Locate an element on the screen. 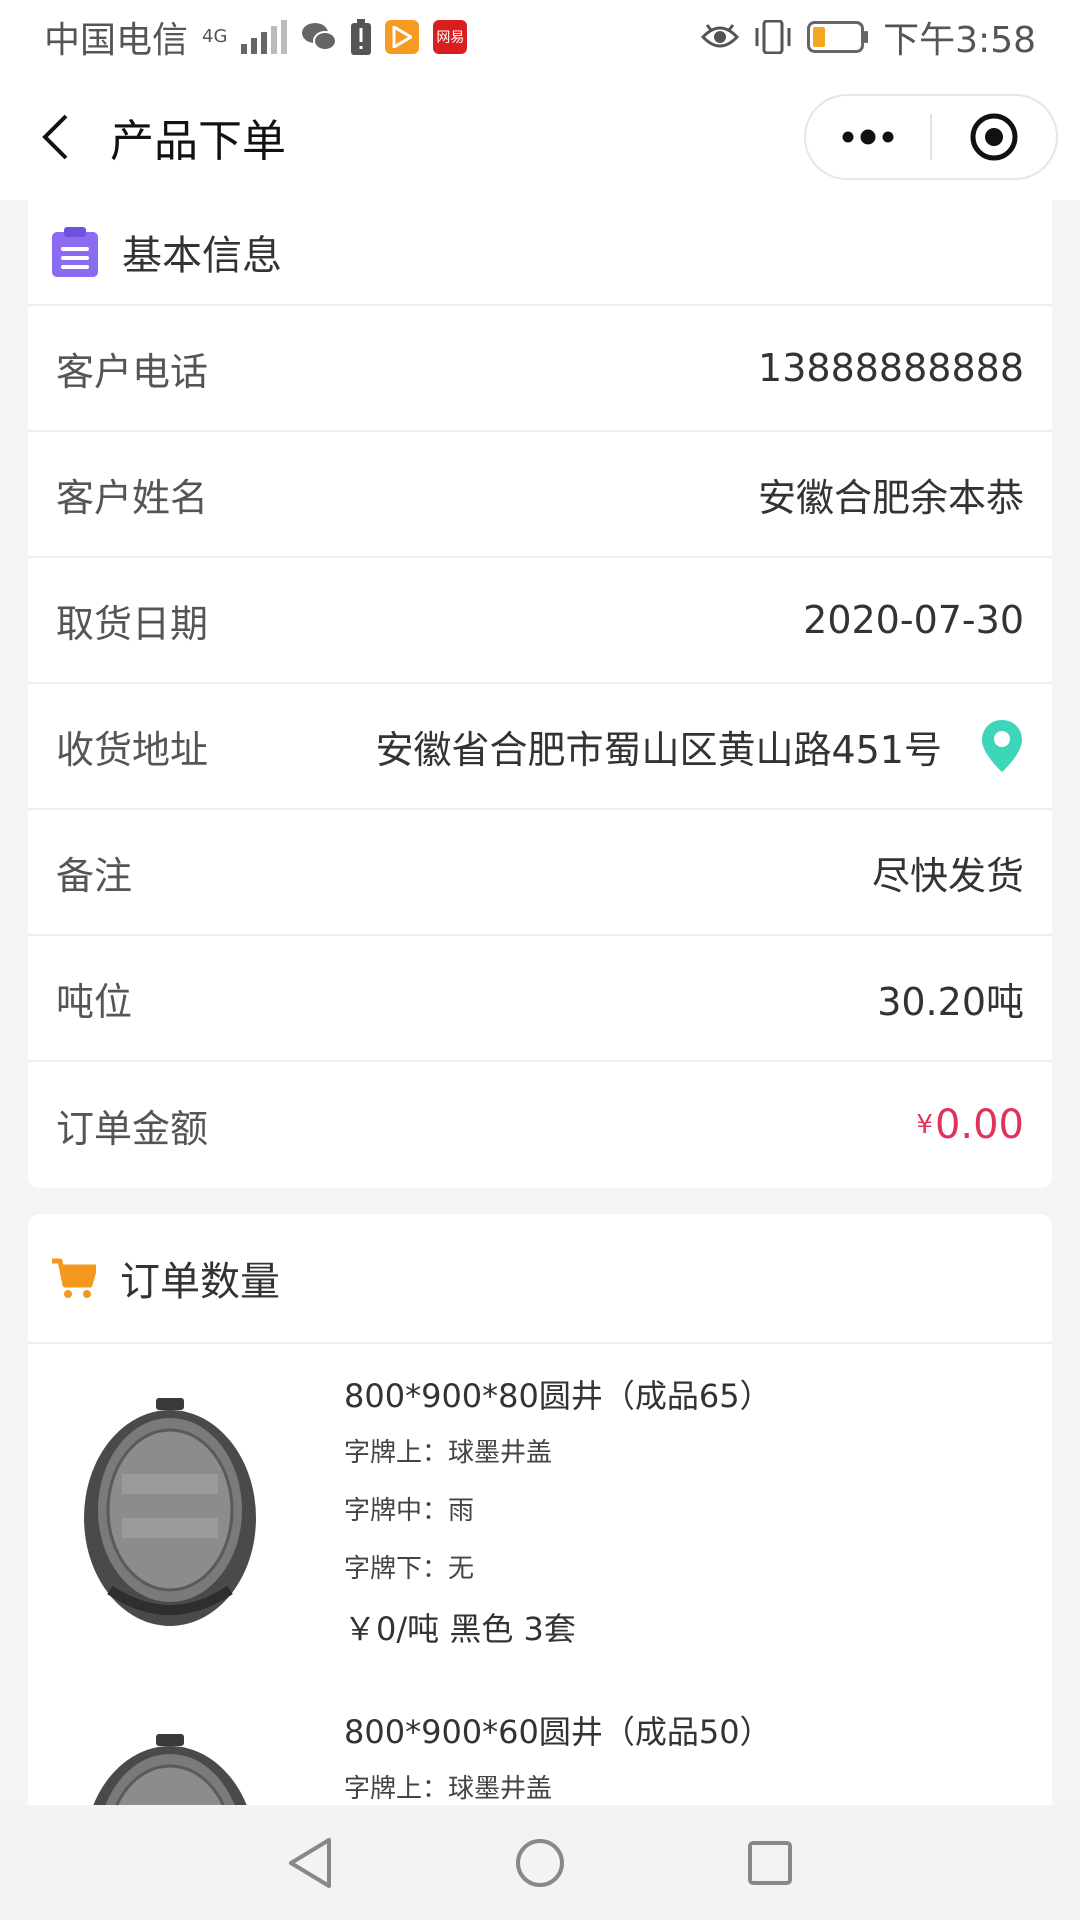  plate-middle: 字牌中：雨 is located at coordinates (409, 1511).